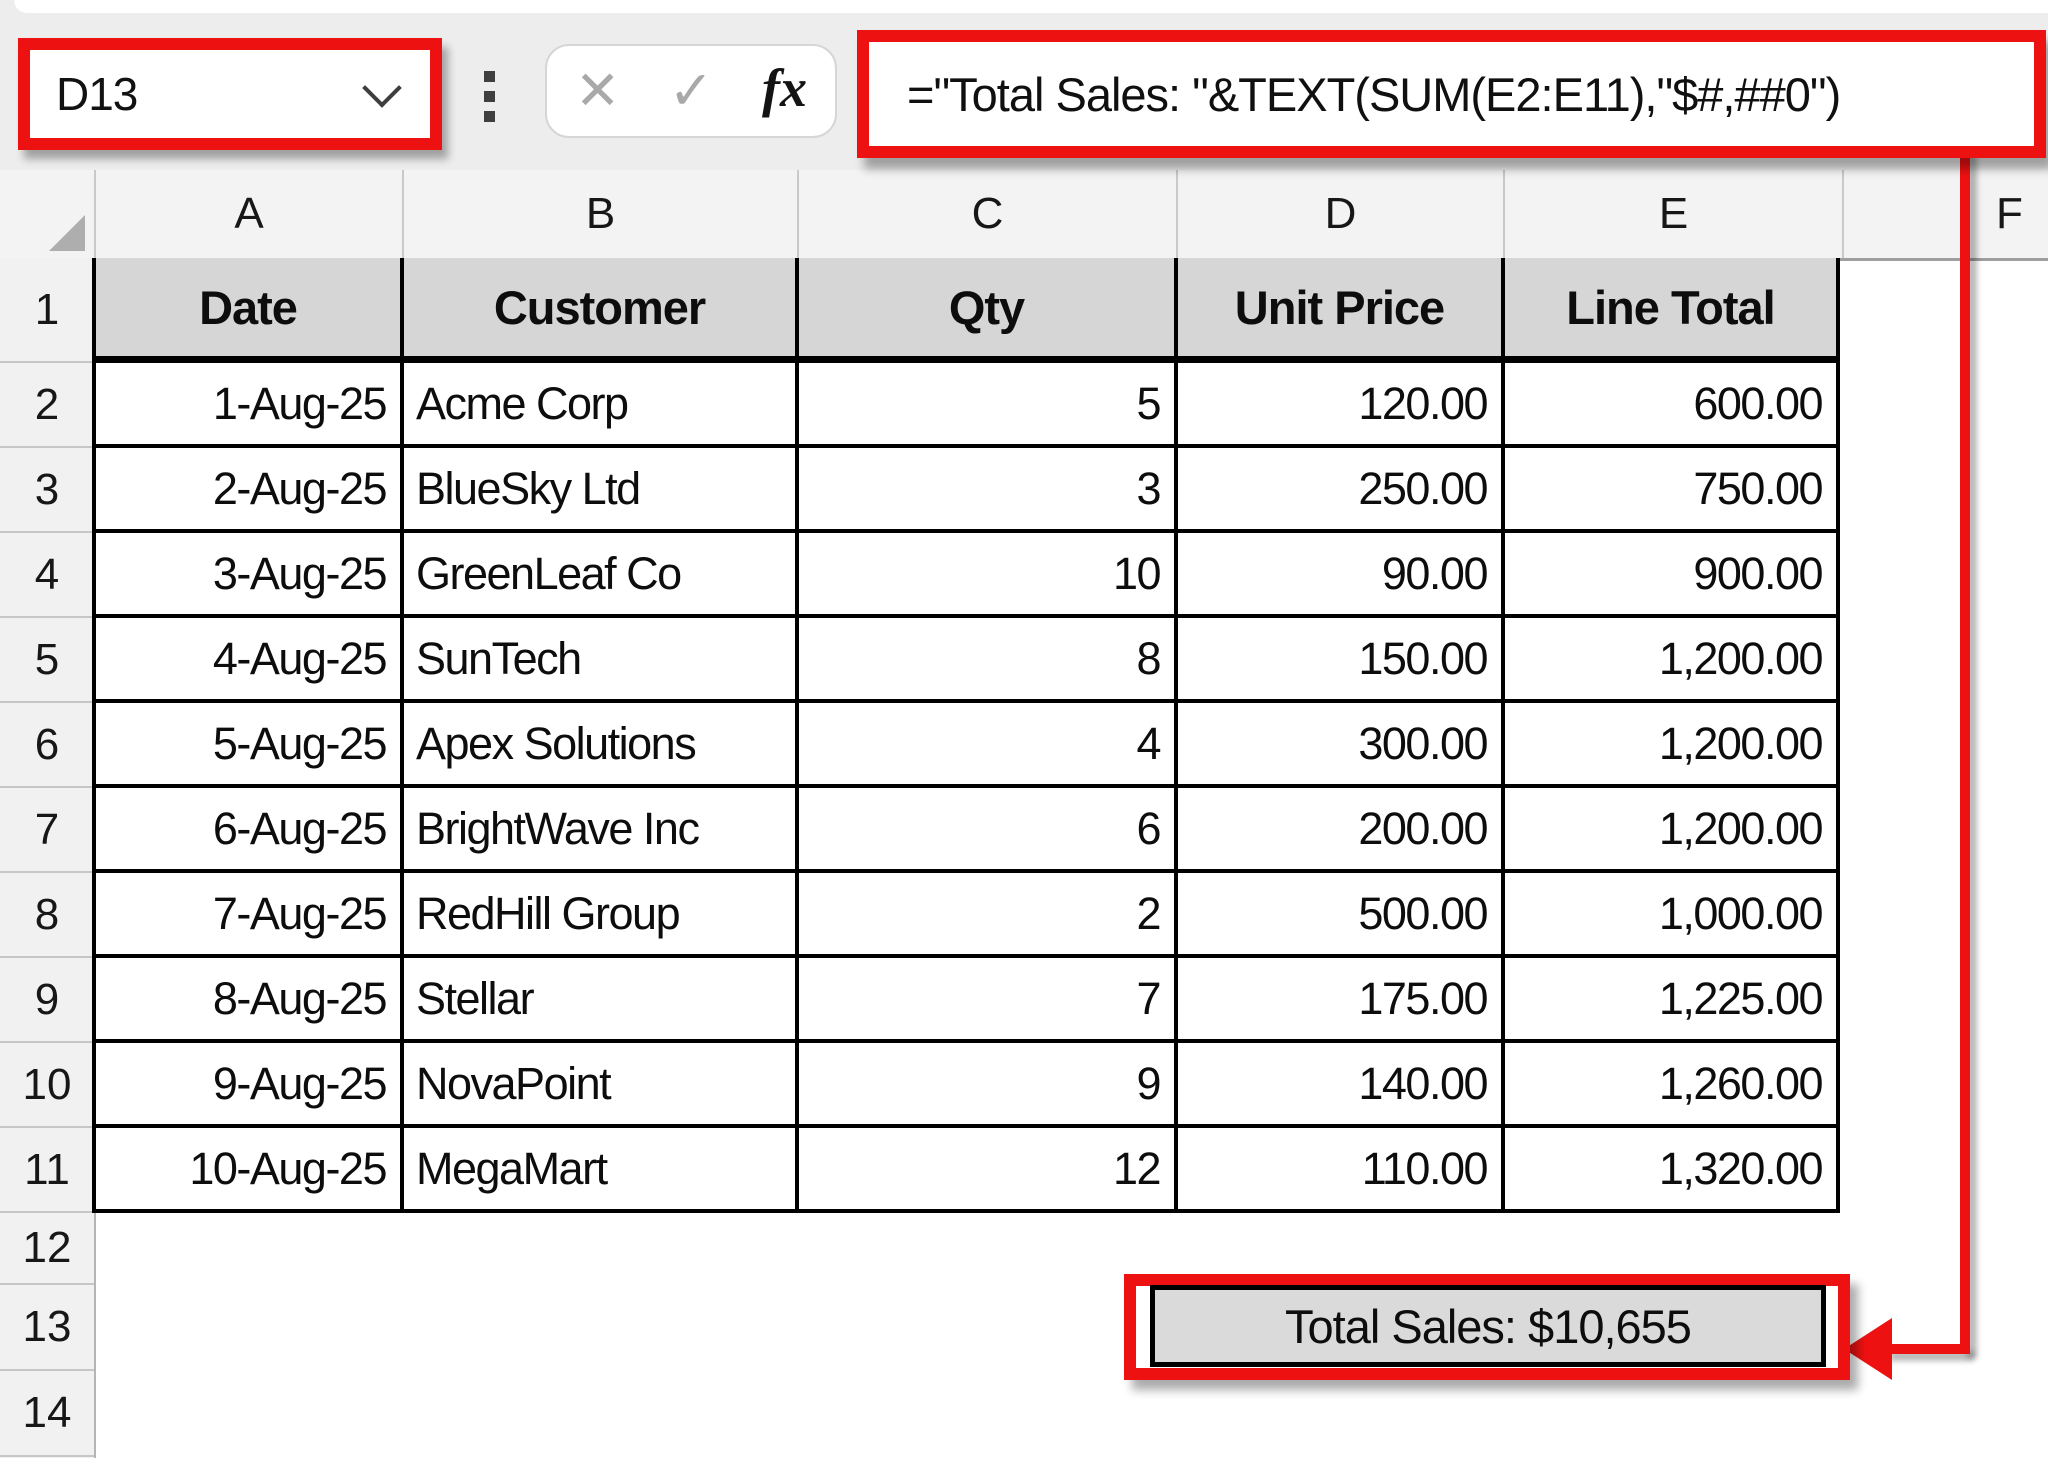  Describe the element at coordinates (1672, 490) in the screenshot. I see `cell-E3: 750.00` at that location.